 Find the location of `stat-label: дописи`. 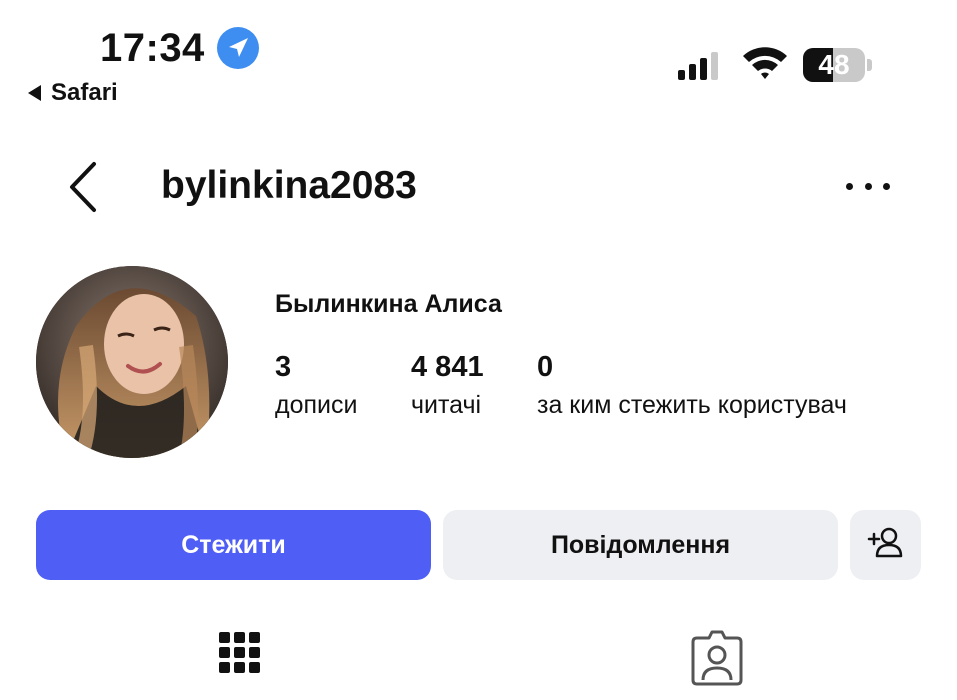

stat-label: дописи is located at coordinates (316, 405).